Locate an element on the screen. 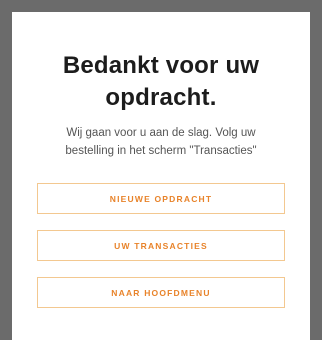 Image resolution: width=322 pixels, height=340 pixels. message-line-2: bestelling in het scherm "Transacties" is located at coordinates (161, 151).